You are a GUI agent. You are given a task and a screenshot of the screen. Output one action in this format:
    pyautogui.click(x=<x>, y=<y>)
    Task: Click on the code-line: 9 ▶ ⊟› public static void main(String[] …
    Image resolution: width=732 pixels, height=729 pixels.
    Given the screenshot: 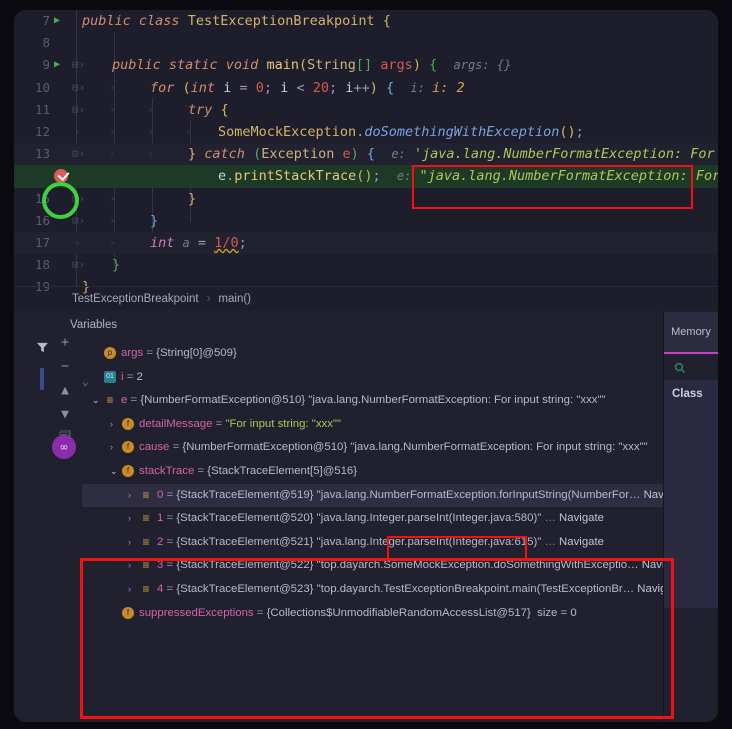 What is the action you would take?
    pyautogui.click(x=366, y=65)
    